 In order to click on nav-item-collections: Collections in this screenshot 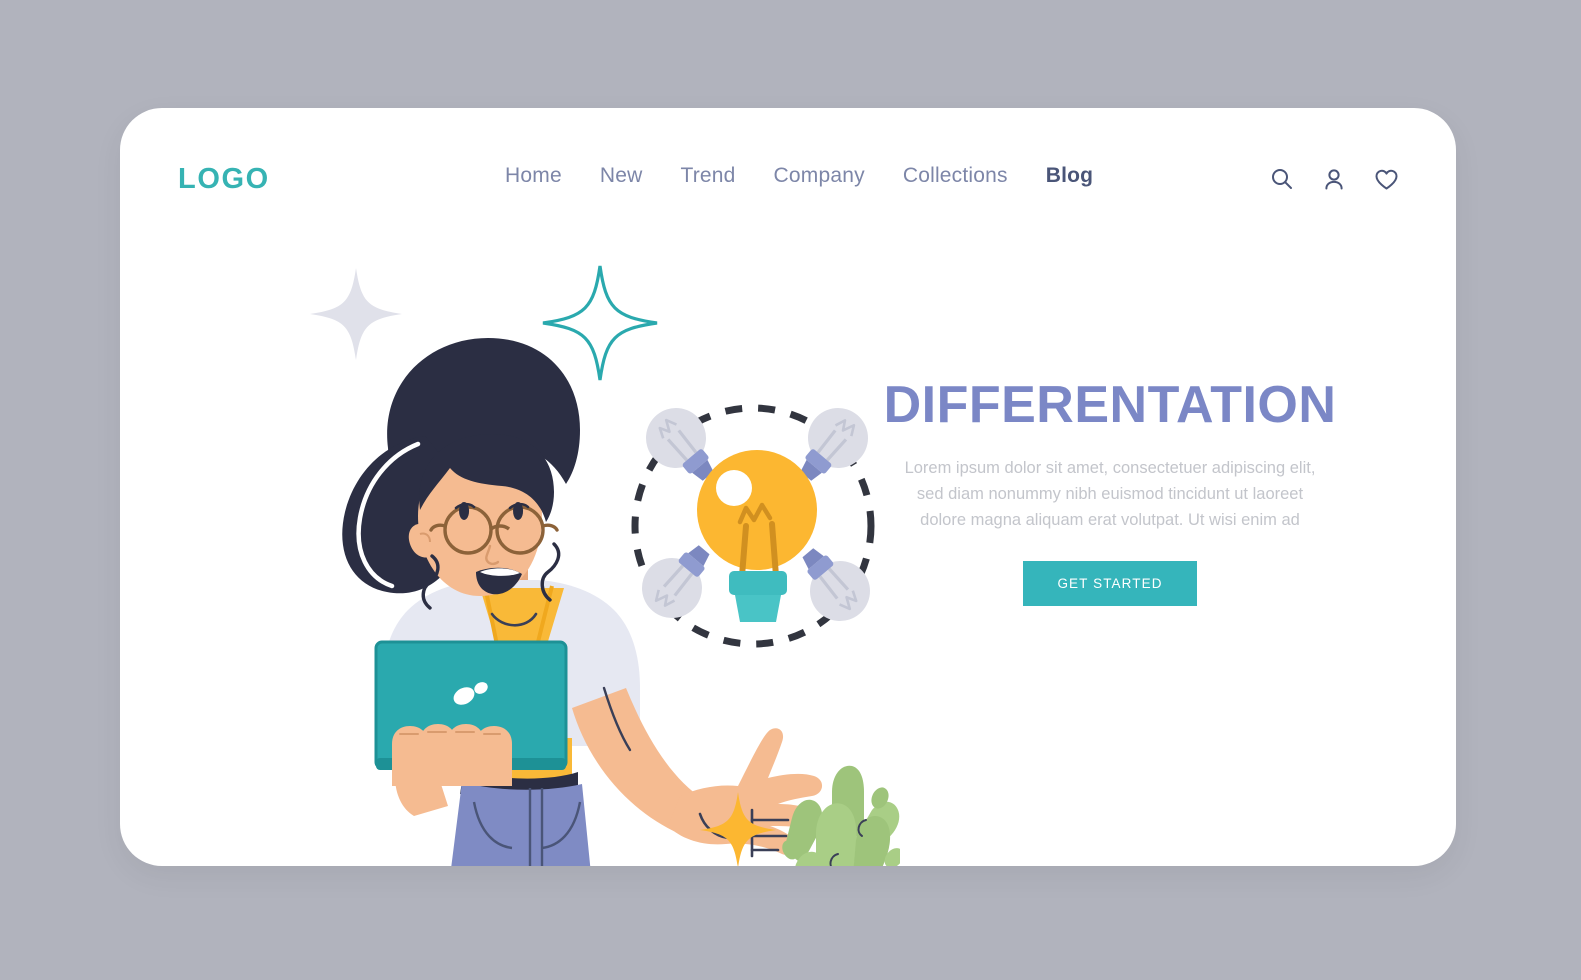, I will do `click(955, 176)`.